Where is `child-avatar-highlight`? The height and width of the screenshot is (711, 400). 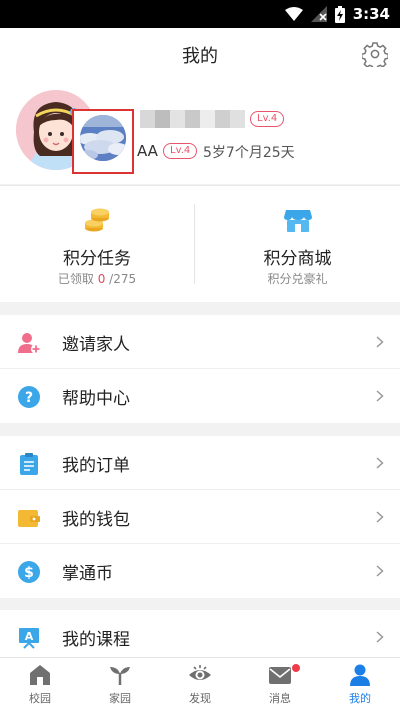
child-avatar-highlight is located at coordinates (103, 141).